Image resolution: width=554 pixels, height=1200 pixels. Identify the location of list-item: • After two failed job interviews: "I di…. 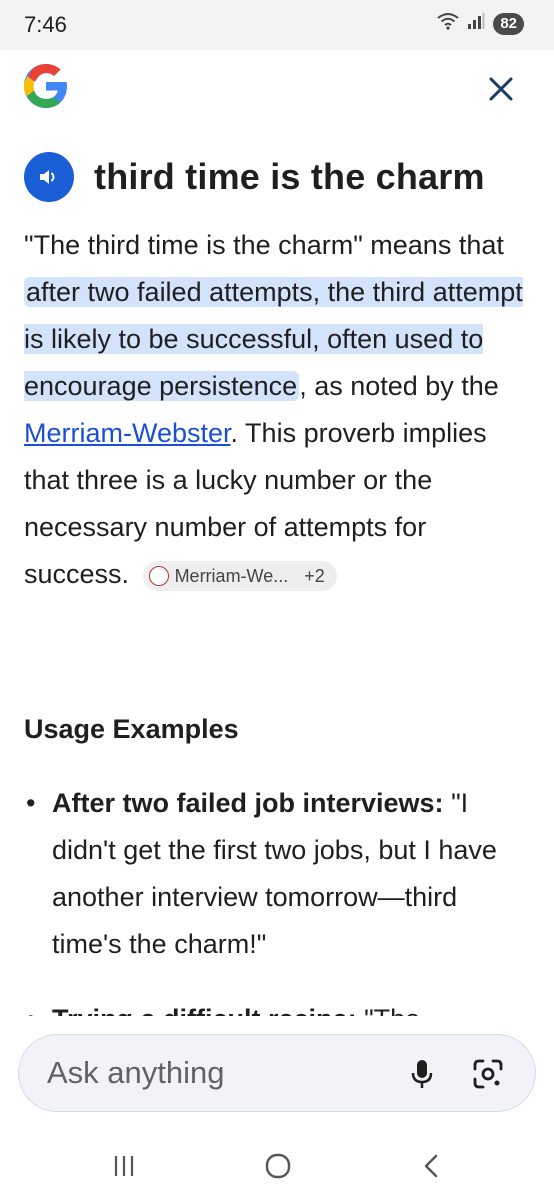
(279, 874).